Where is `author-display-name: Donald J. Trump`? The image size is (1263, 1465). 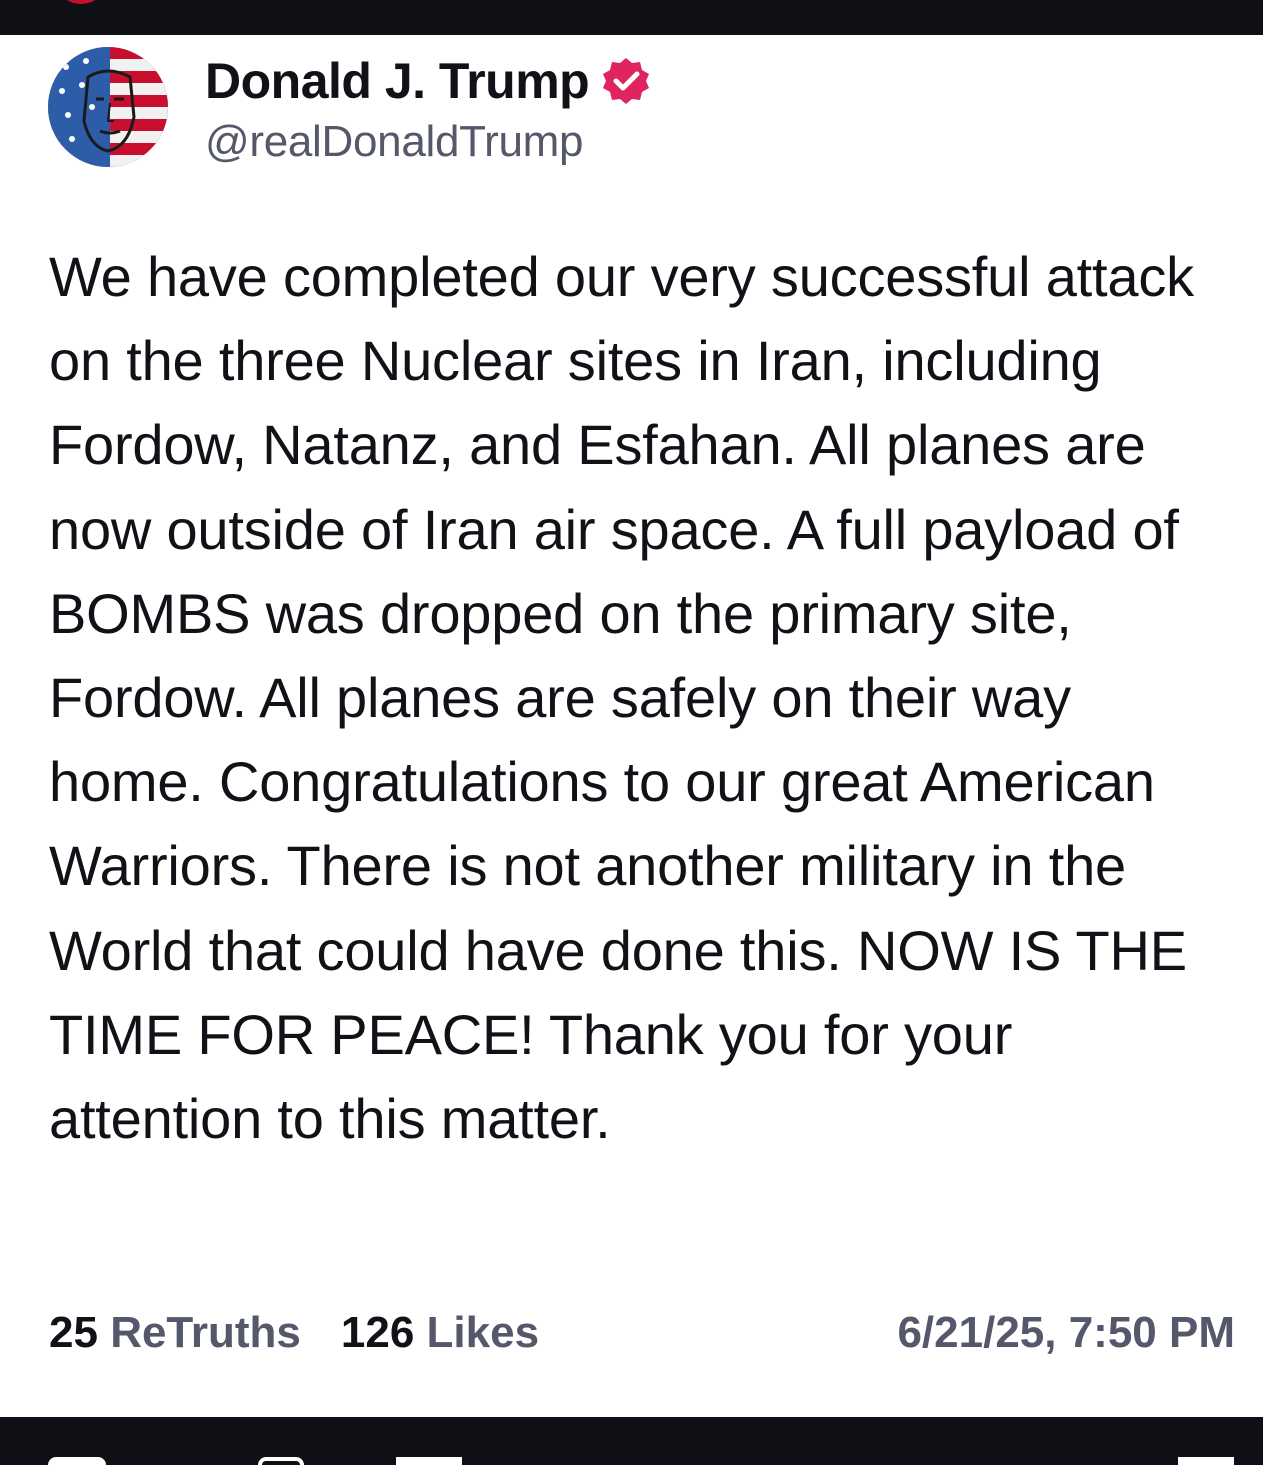
author-display-name: Donald J. Trump is located at coordinates (397, 81).